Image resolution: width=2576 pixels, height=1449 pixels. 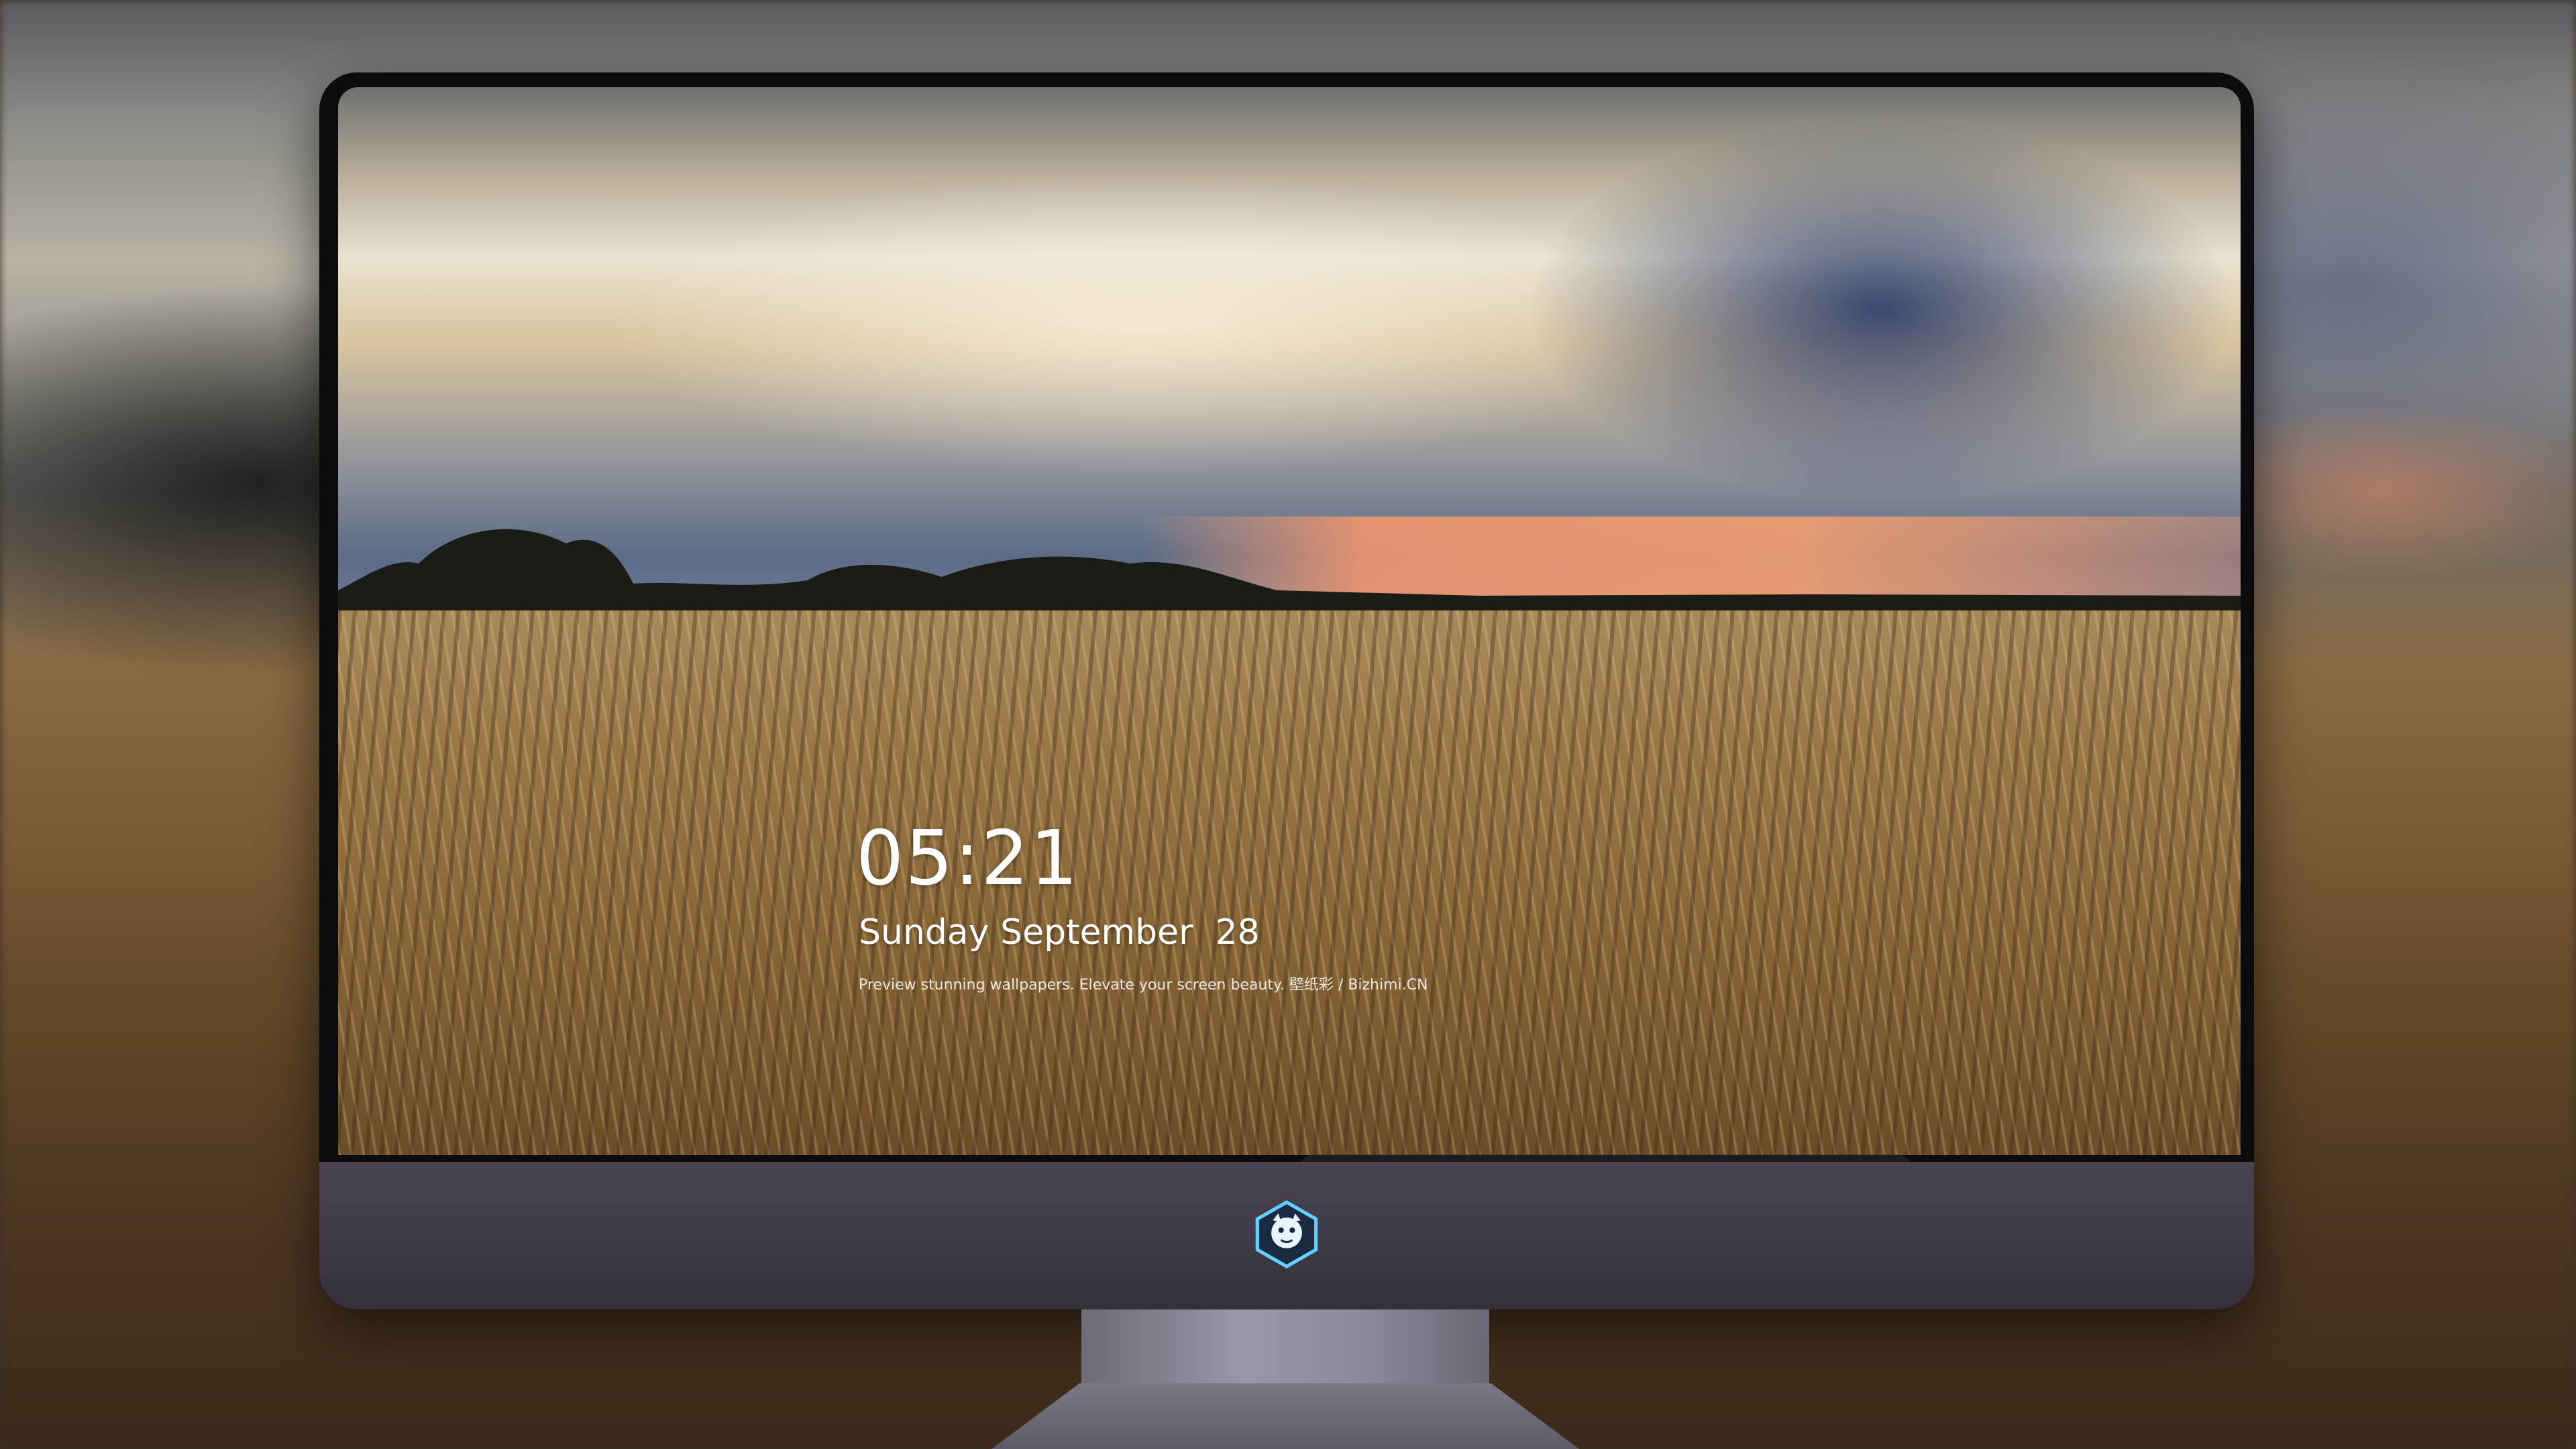 What do you see at coordinates (1285, 1346) in the screenshot?
I see `stand-neck` at bounding box center [1285, 1346].